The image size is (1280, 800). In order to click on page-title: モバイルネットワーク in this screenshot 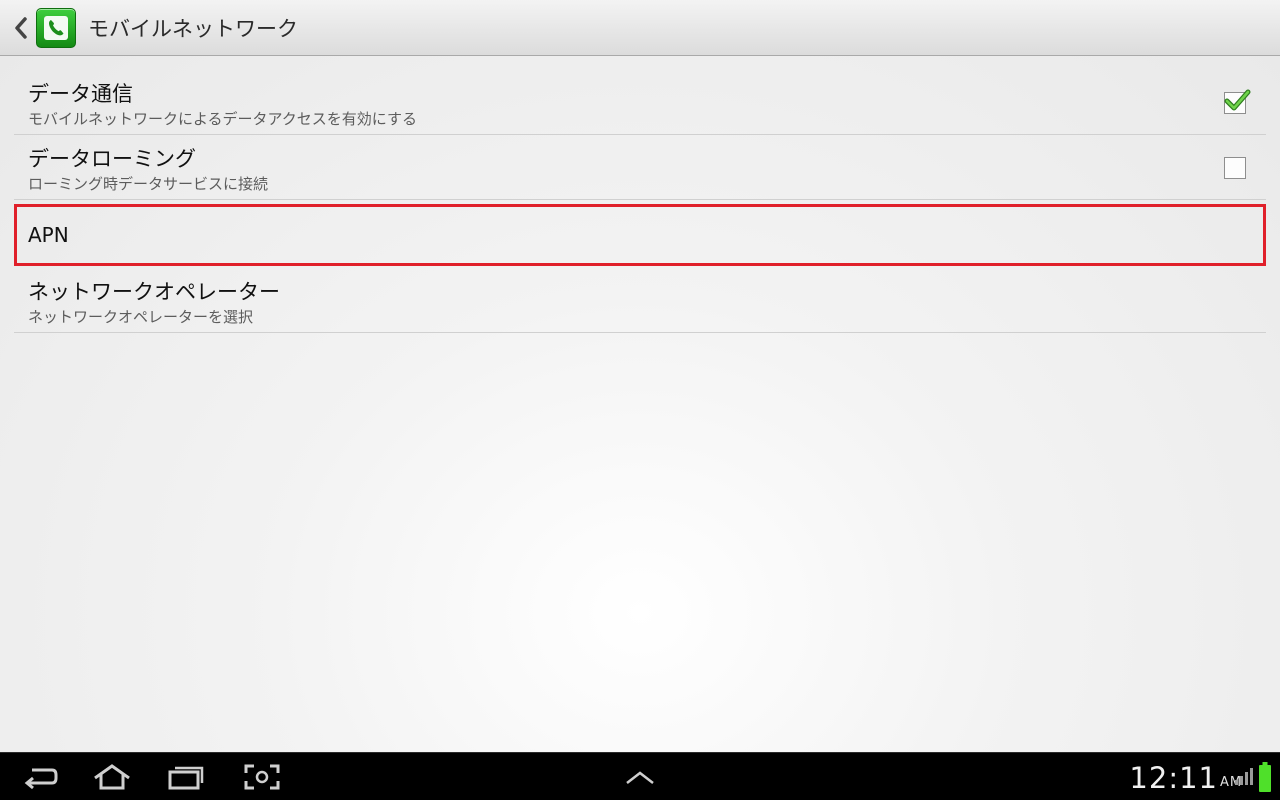, I will do `click(193, 28)`.